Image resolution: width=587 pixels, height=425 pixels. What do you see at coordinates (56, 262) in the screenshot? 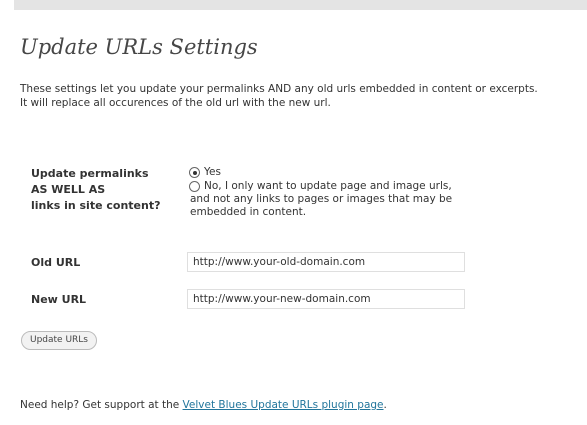
I see `old-url-label: Old URL` at bounding box center [56, 262].